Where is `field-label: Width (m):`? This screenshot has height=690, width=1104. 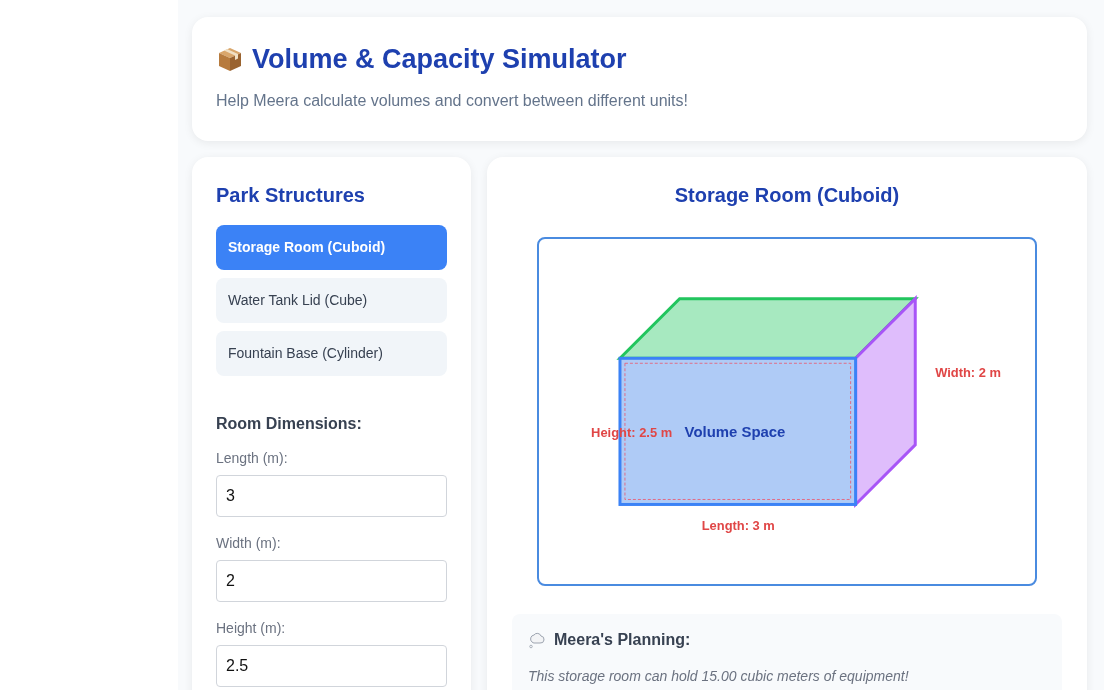
field-label: Width (m): is located at coordinates (248, 543).